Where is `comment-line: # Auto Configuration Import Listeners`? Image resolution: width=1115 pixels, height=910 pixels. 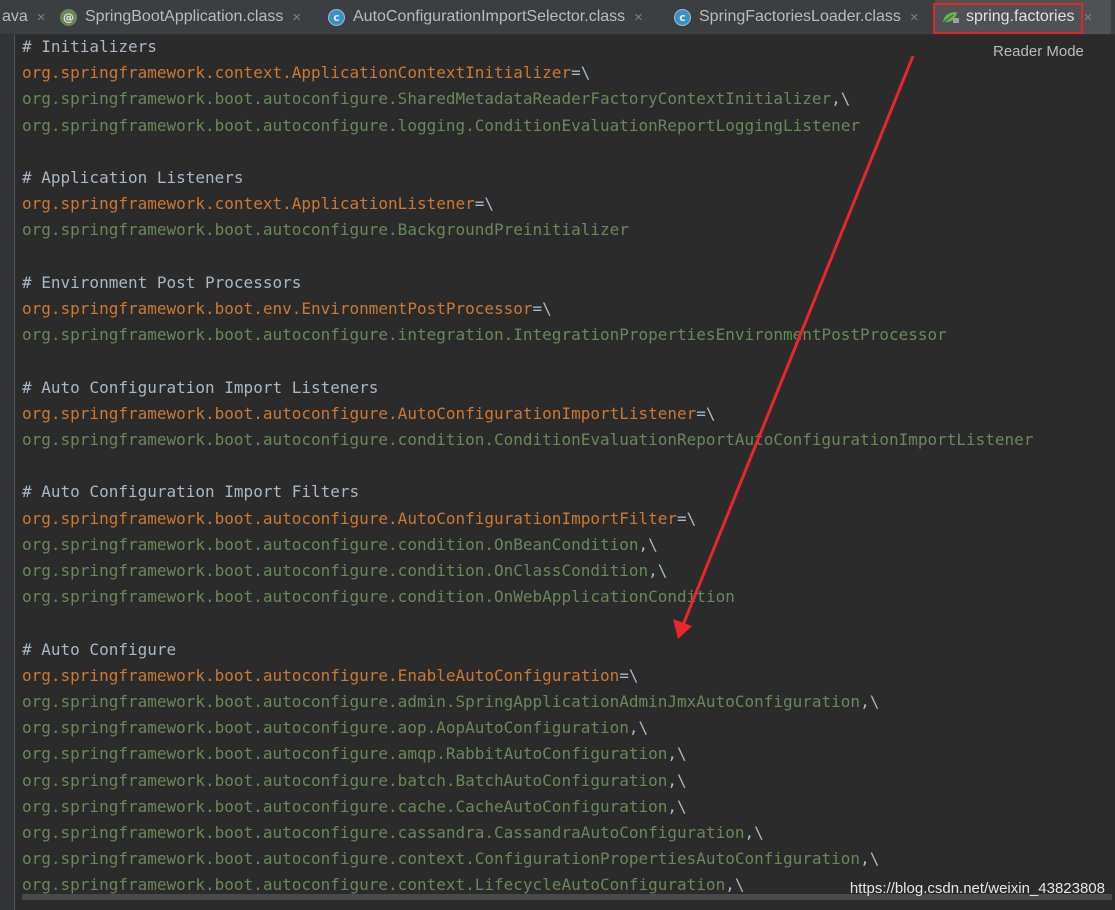
comment-line: # Auto Configuration Import Listeners is located at coordinates (200, 388).